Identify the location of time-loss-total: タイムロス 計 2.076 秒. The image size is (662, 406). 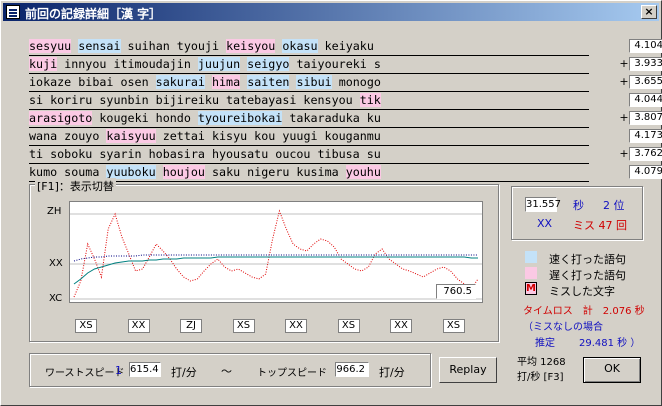
(584, 311).